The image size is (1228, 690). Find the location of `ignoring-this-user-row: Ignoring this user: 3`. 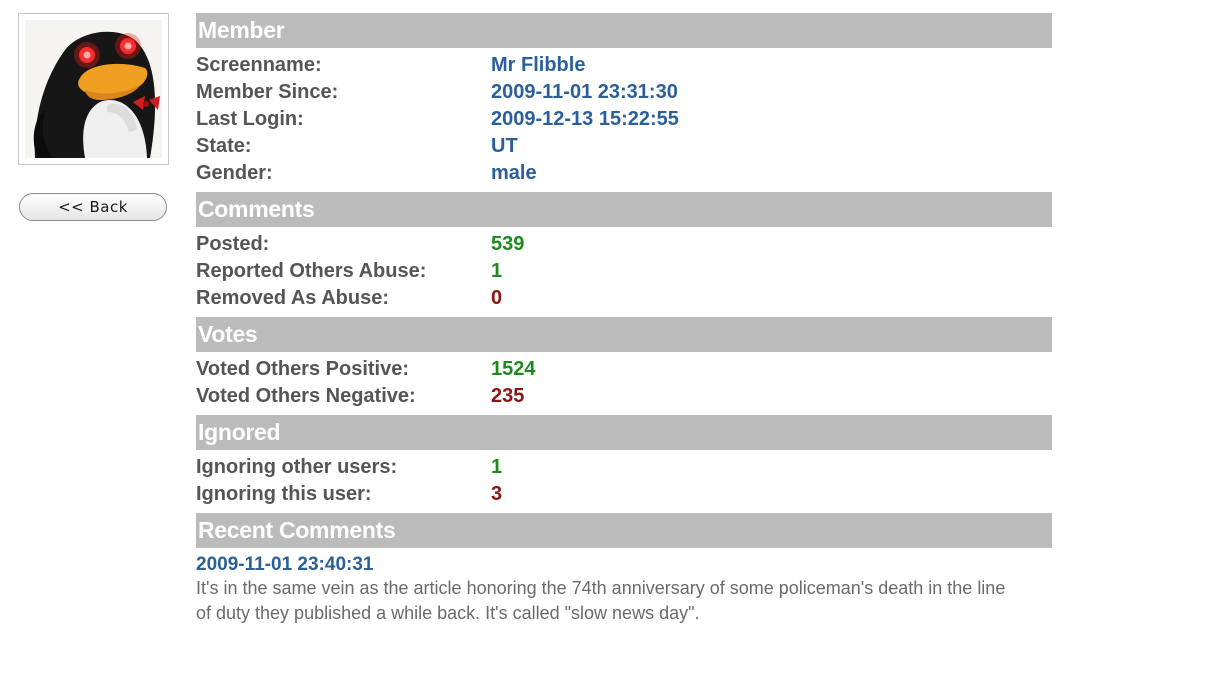

ignoring-this-user-row: Ignoring this user: 3 is located at coordinates (624, 494).